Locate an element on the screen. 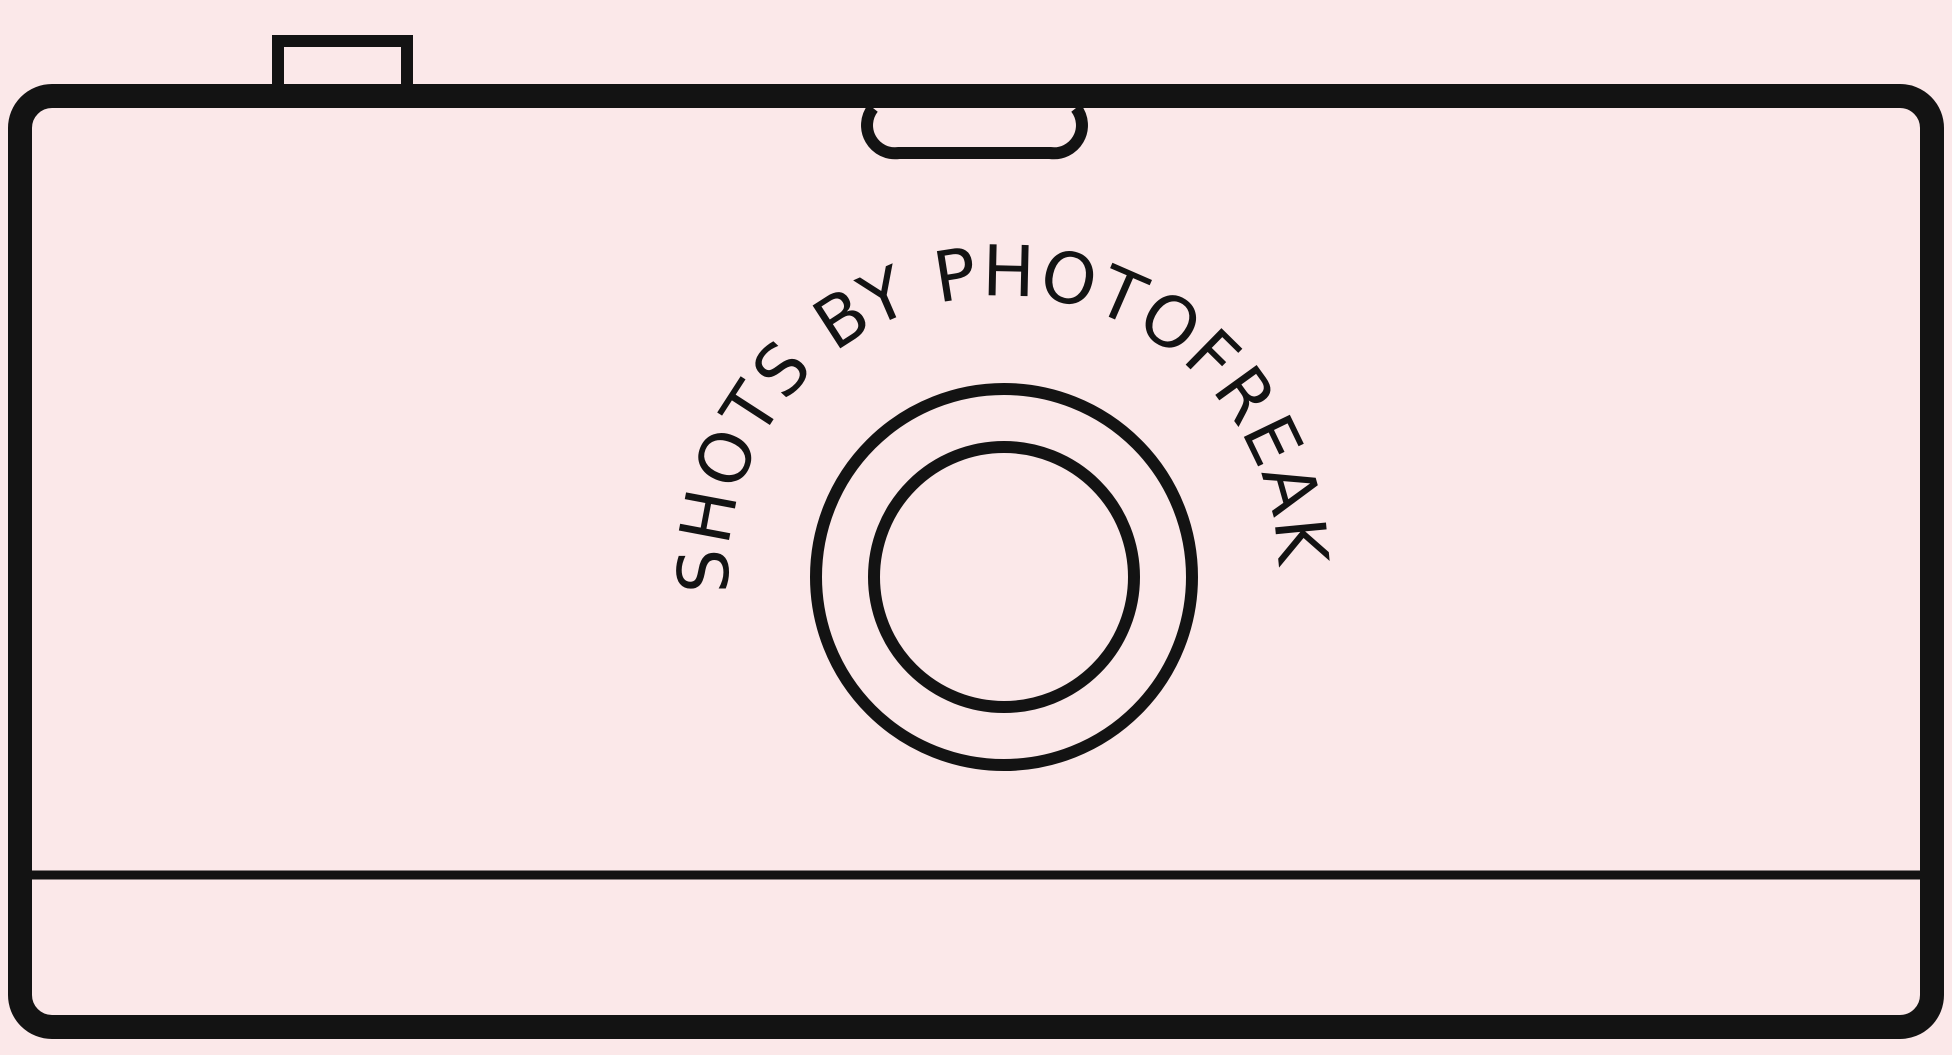 The height and width of the screenshot is (1055, 1952). lens-icon is located at coordinates (1004, 577).